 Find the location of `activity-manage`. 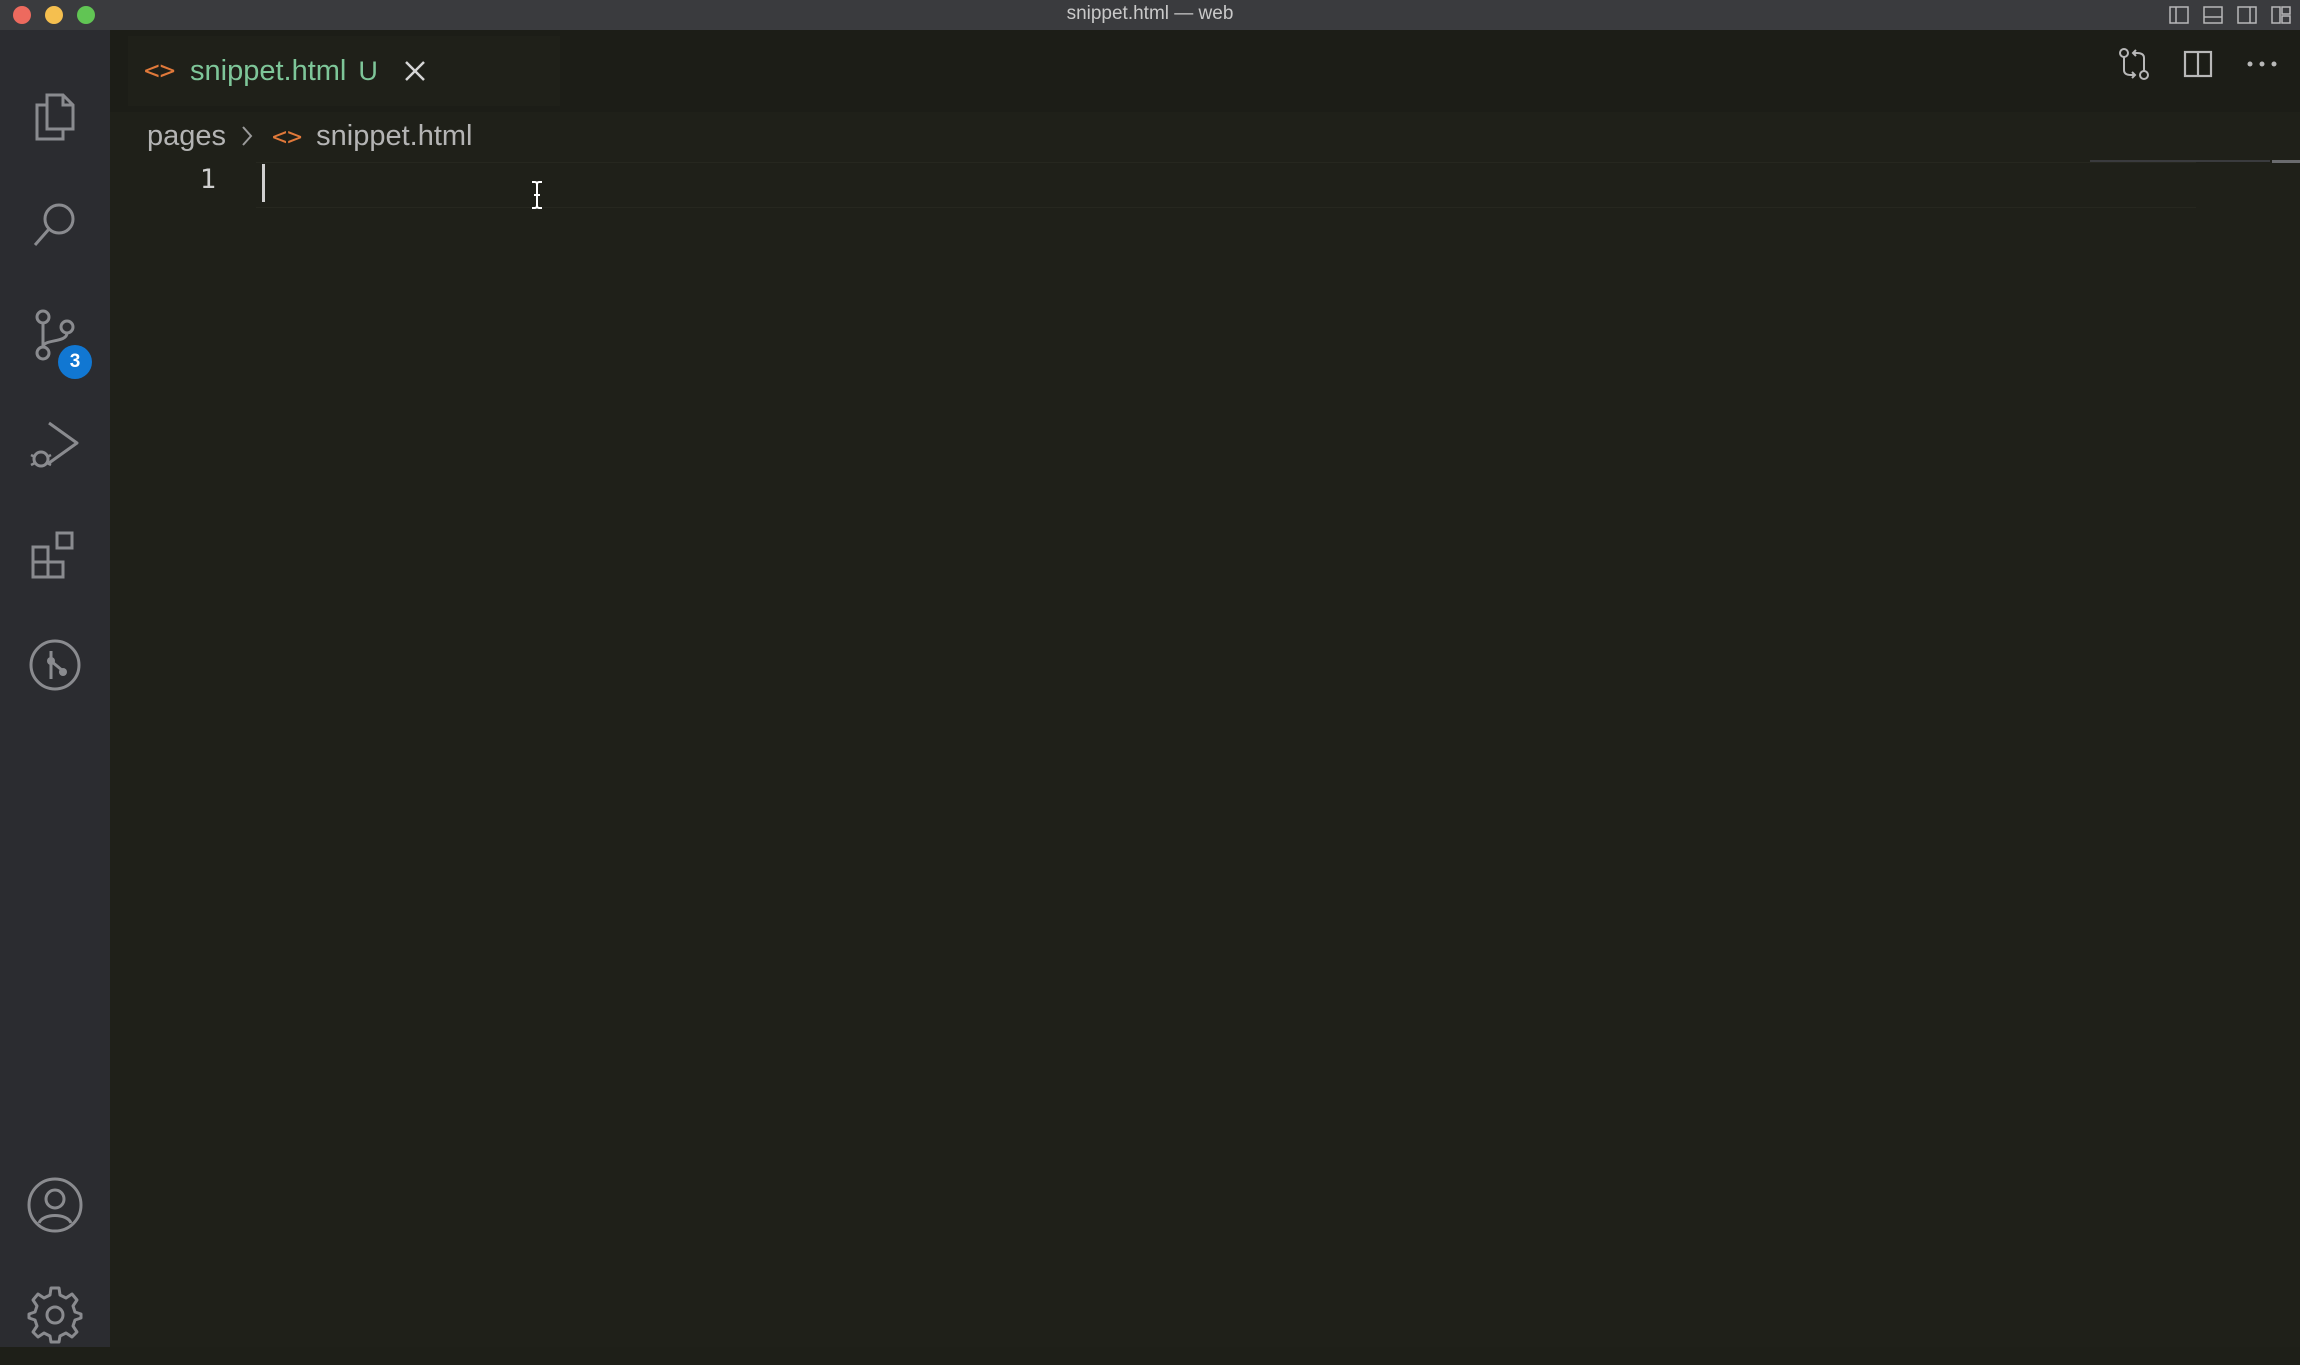

activity-manage is located at coordinates (55, 1315).